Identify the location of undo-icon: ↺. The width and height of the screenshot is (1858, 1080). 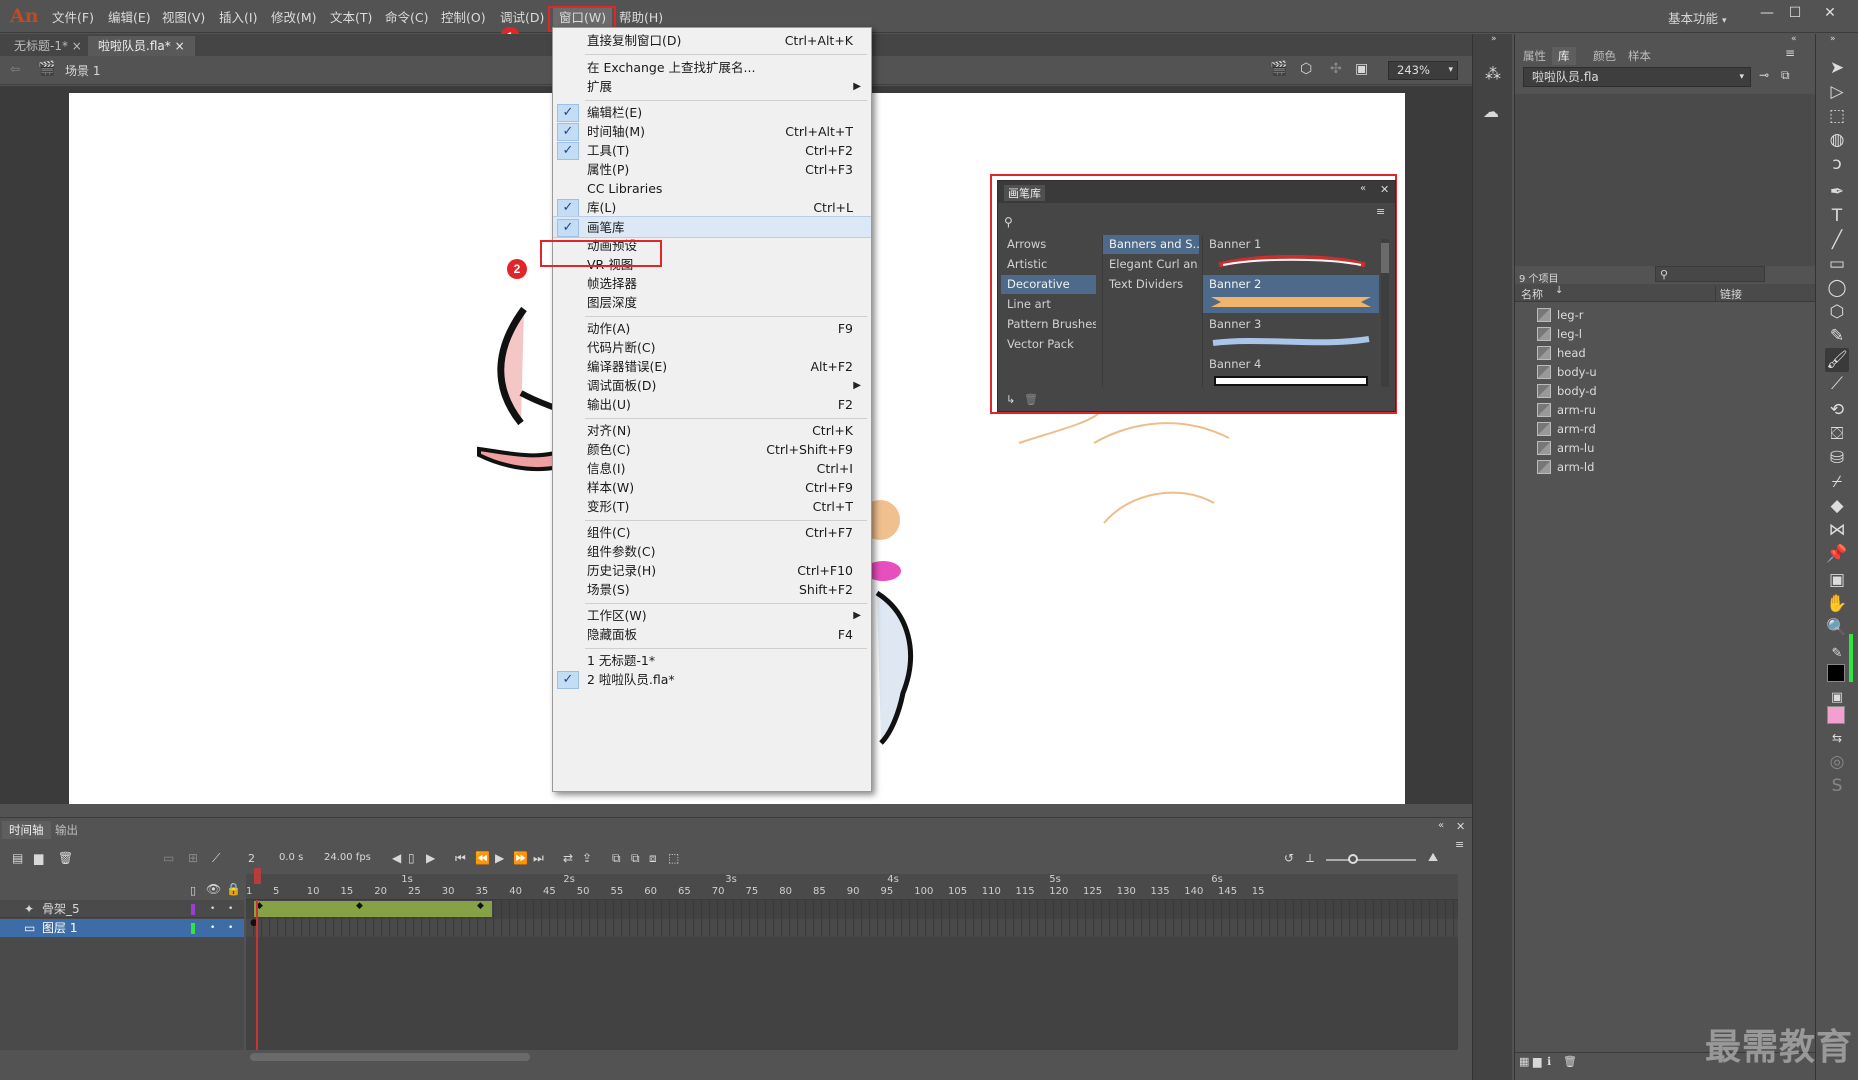
(1289, 858).